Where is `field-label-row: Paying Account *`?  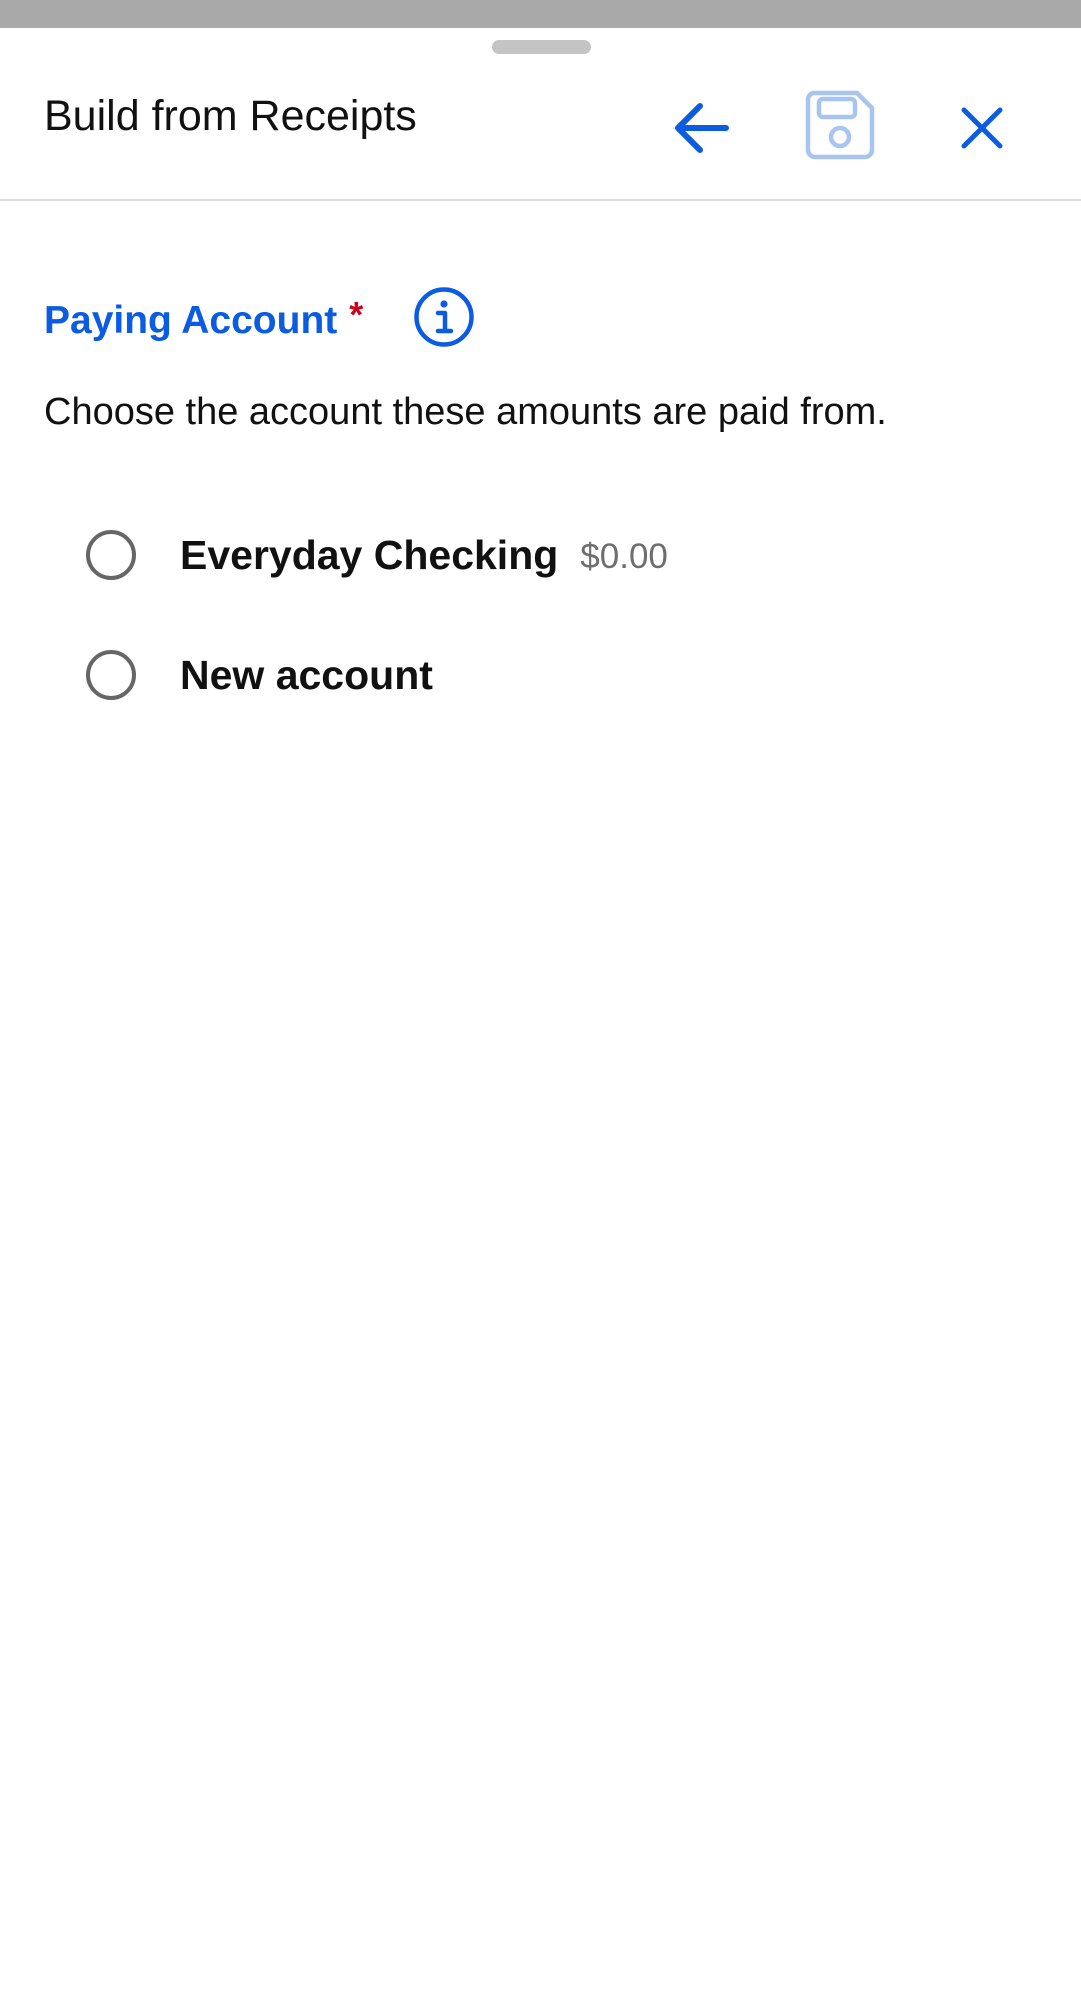
field-label-row: Paying Account * is located at coordinates (203, 321).